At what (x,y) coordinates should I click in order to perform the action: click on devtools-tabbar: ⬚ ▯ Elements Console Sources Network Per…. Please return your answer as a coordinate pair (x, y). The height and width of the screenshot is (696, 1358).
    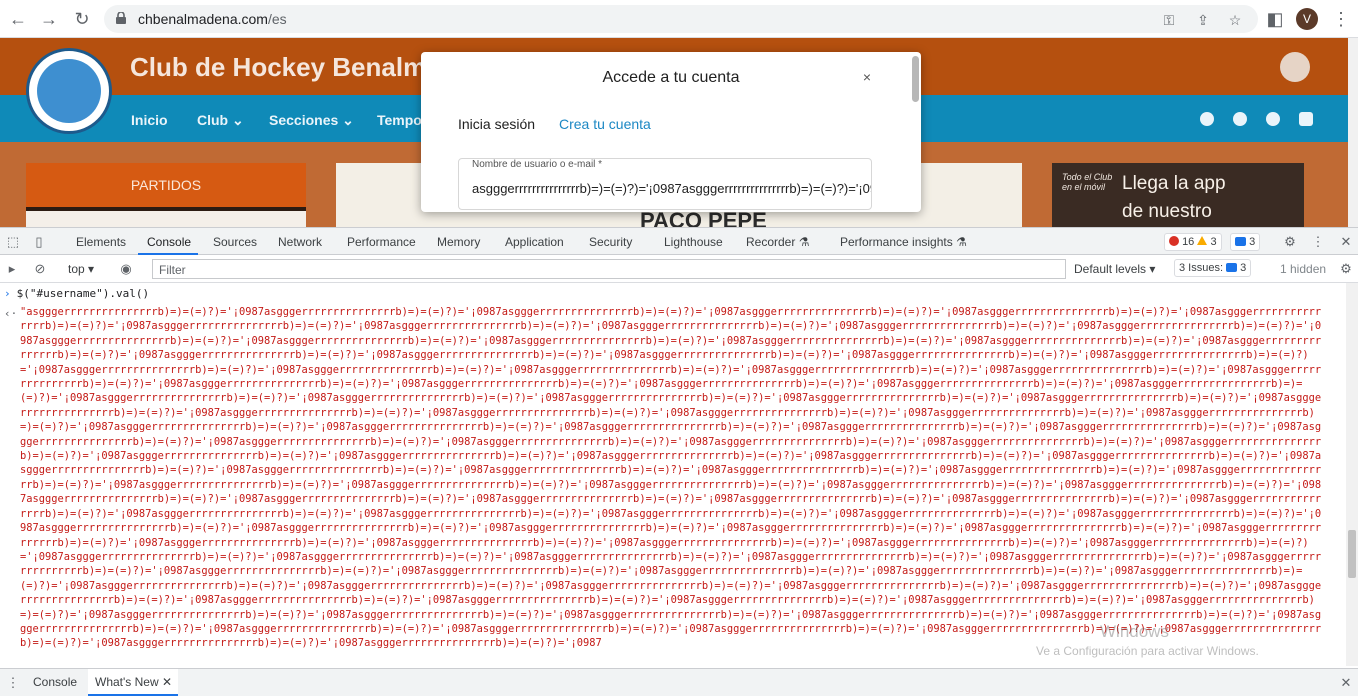
    Looking at the image, I should click on (679, 241).